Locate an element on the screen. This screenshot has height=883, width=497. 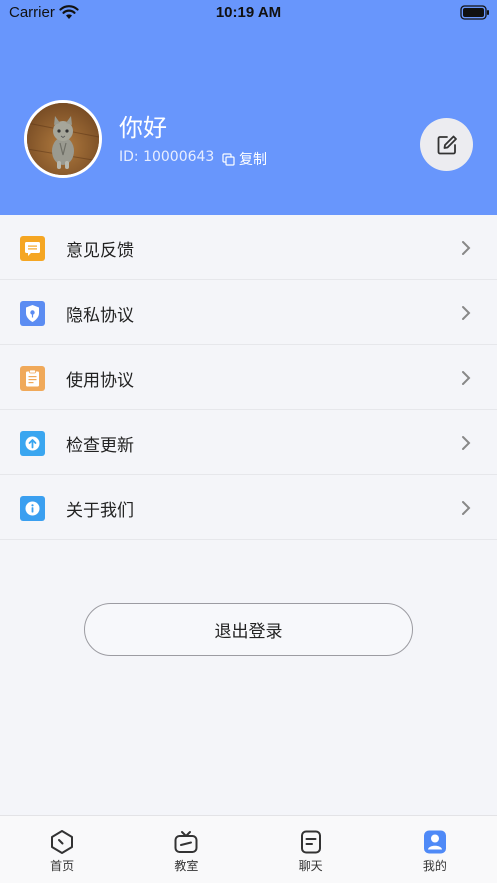
tab-label: 教室 is located at coordinates (186, 866).